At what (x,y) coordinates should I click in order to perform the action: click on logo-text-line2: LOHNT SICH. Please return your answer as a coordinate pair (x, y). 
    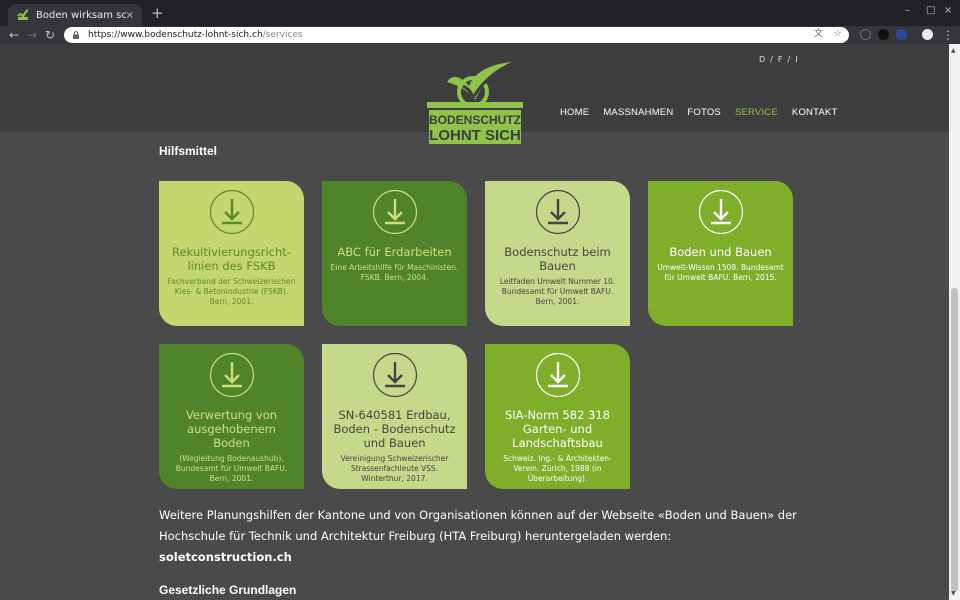
    Looking at the image, I should click on (475, 135).